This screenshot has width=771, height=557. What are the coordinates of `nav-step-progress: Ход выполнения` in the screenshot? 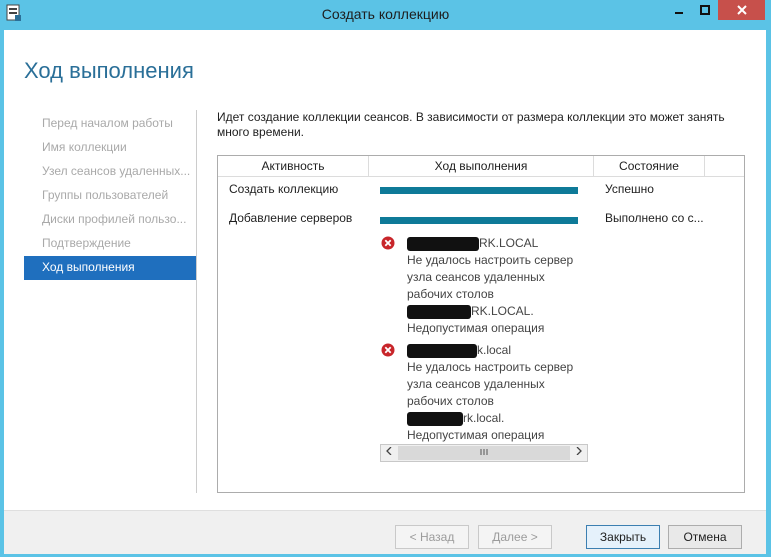 It's located at (110, 268).